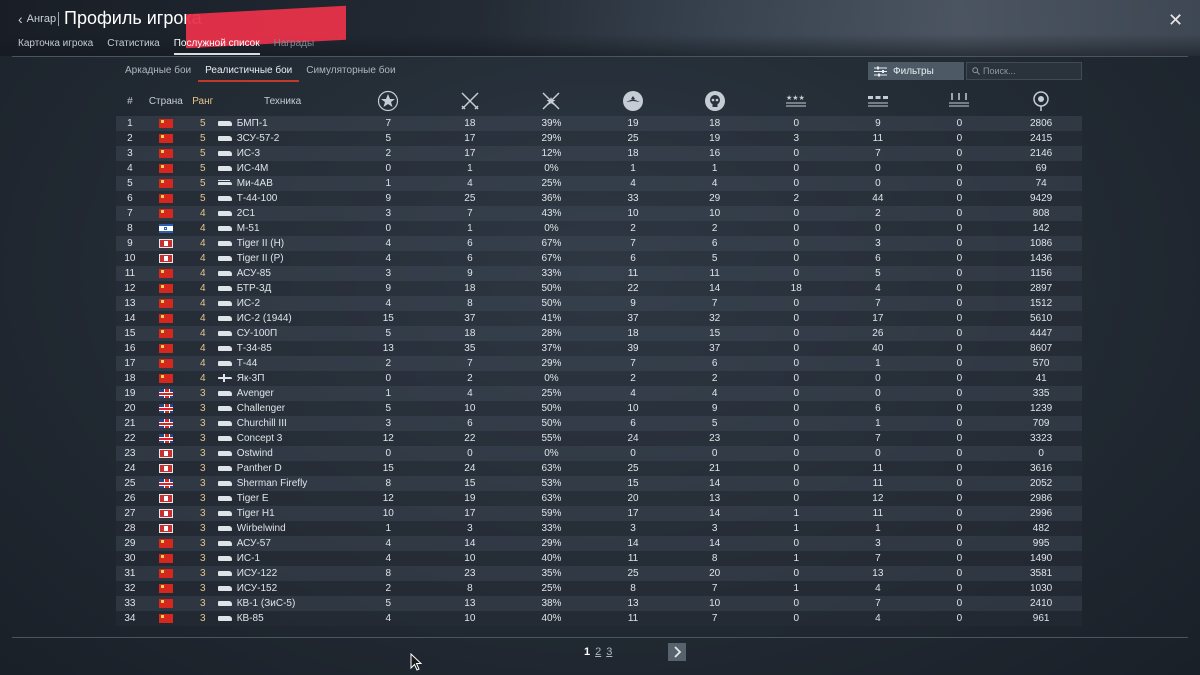 Image resolution: width=1200 pixels, height=675 pixels. Describe the element at coordinates (878, 318) in the screenshot. I see `ground-targets-cell: 17` at that location.